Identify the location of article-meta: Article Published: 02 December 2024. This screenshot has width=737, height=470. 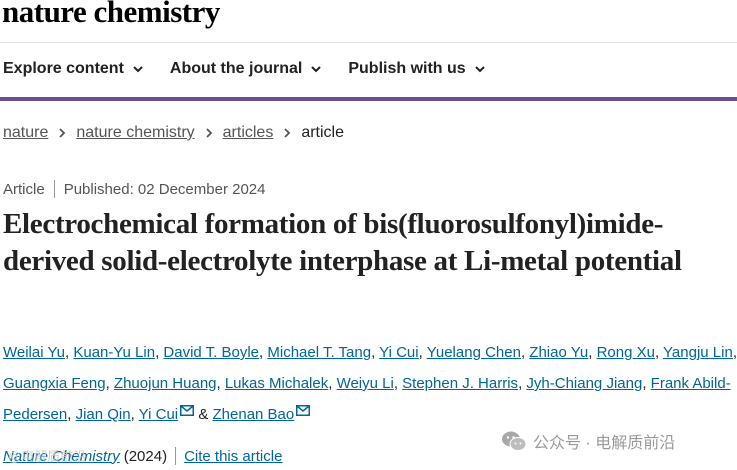
(134, 189).